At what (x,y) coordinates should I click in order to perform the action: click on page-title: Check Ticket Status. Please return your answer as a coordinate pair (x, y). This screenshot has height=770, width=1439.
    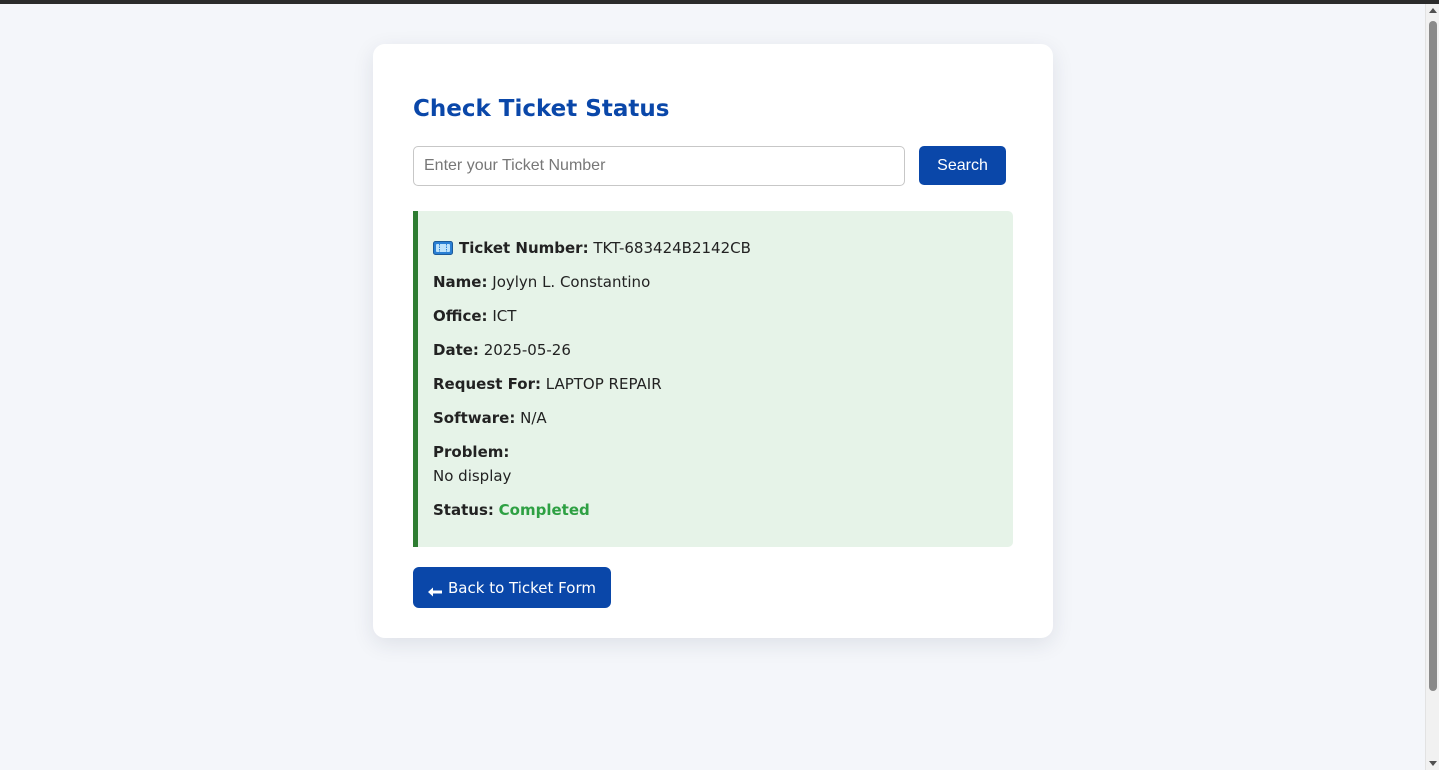
    Looking at the image, I should click on (541, 109).